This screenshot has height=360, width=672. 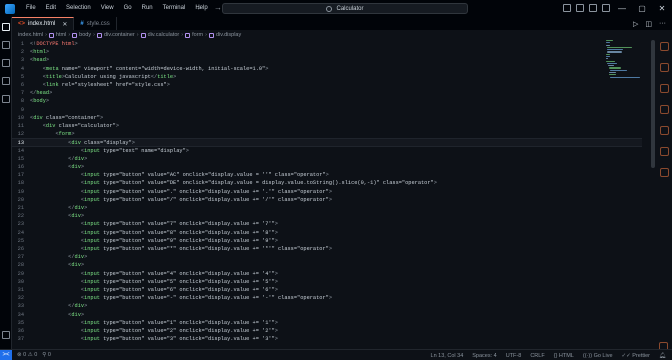 I want to click on search-sidebar-icon, so click(x=5, y=45).